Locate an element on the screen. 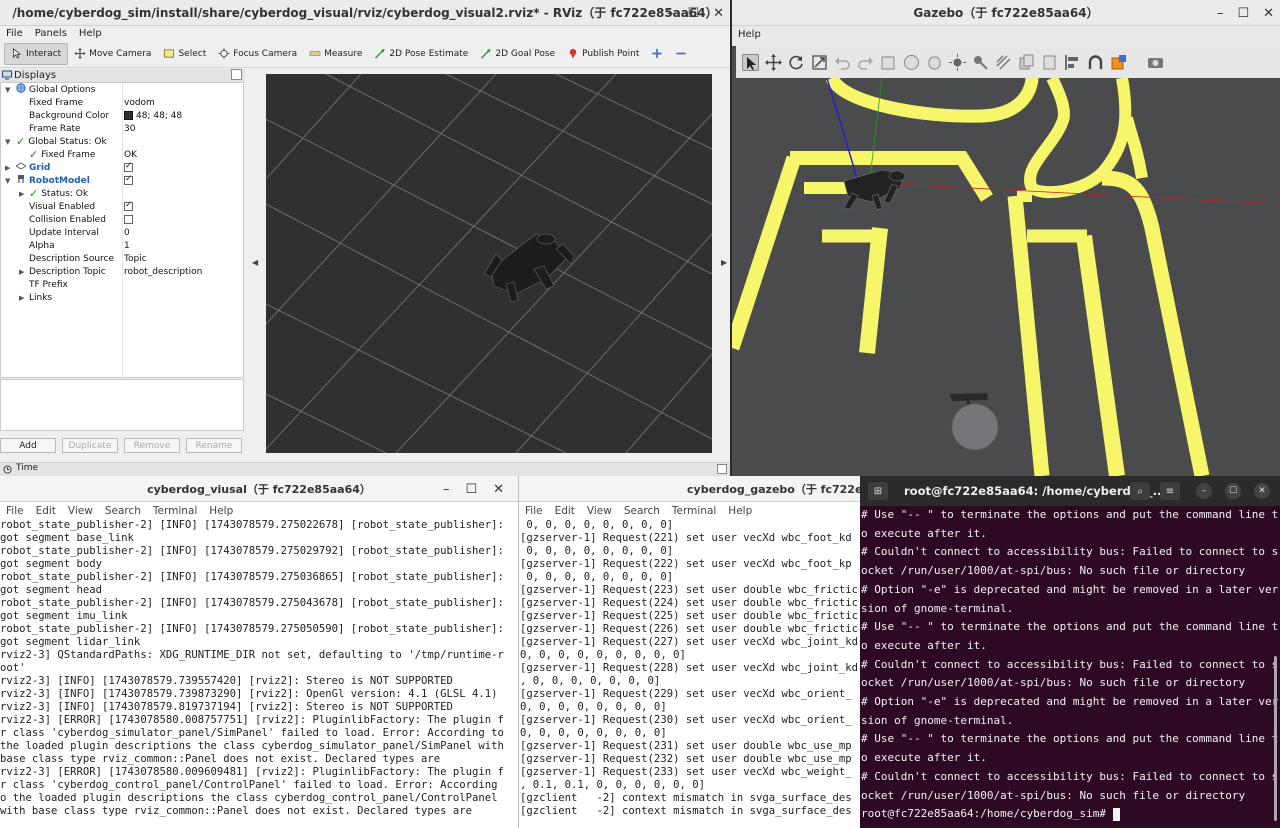 The image size is (1280, 828). paste-icon is located at coordinates (1049, 62).